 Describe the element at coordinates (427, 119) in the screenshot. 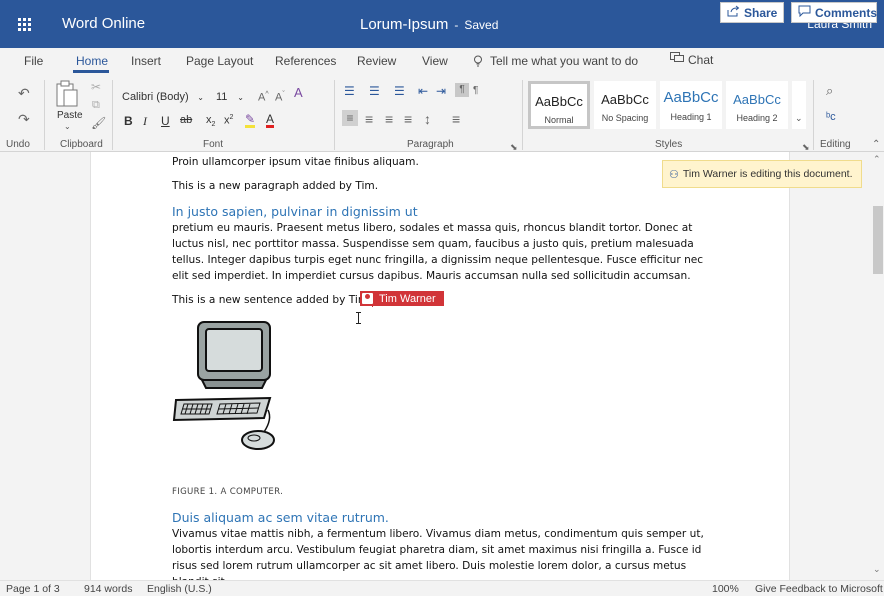

I see `line-spacing-icon: ↕` at that location.